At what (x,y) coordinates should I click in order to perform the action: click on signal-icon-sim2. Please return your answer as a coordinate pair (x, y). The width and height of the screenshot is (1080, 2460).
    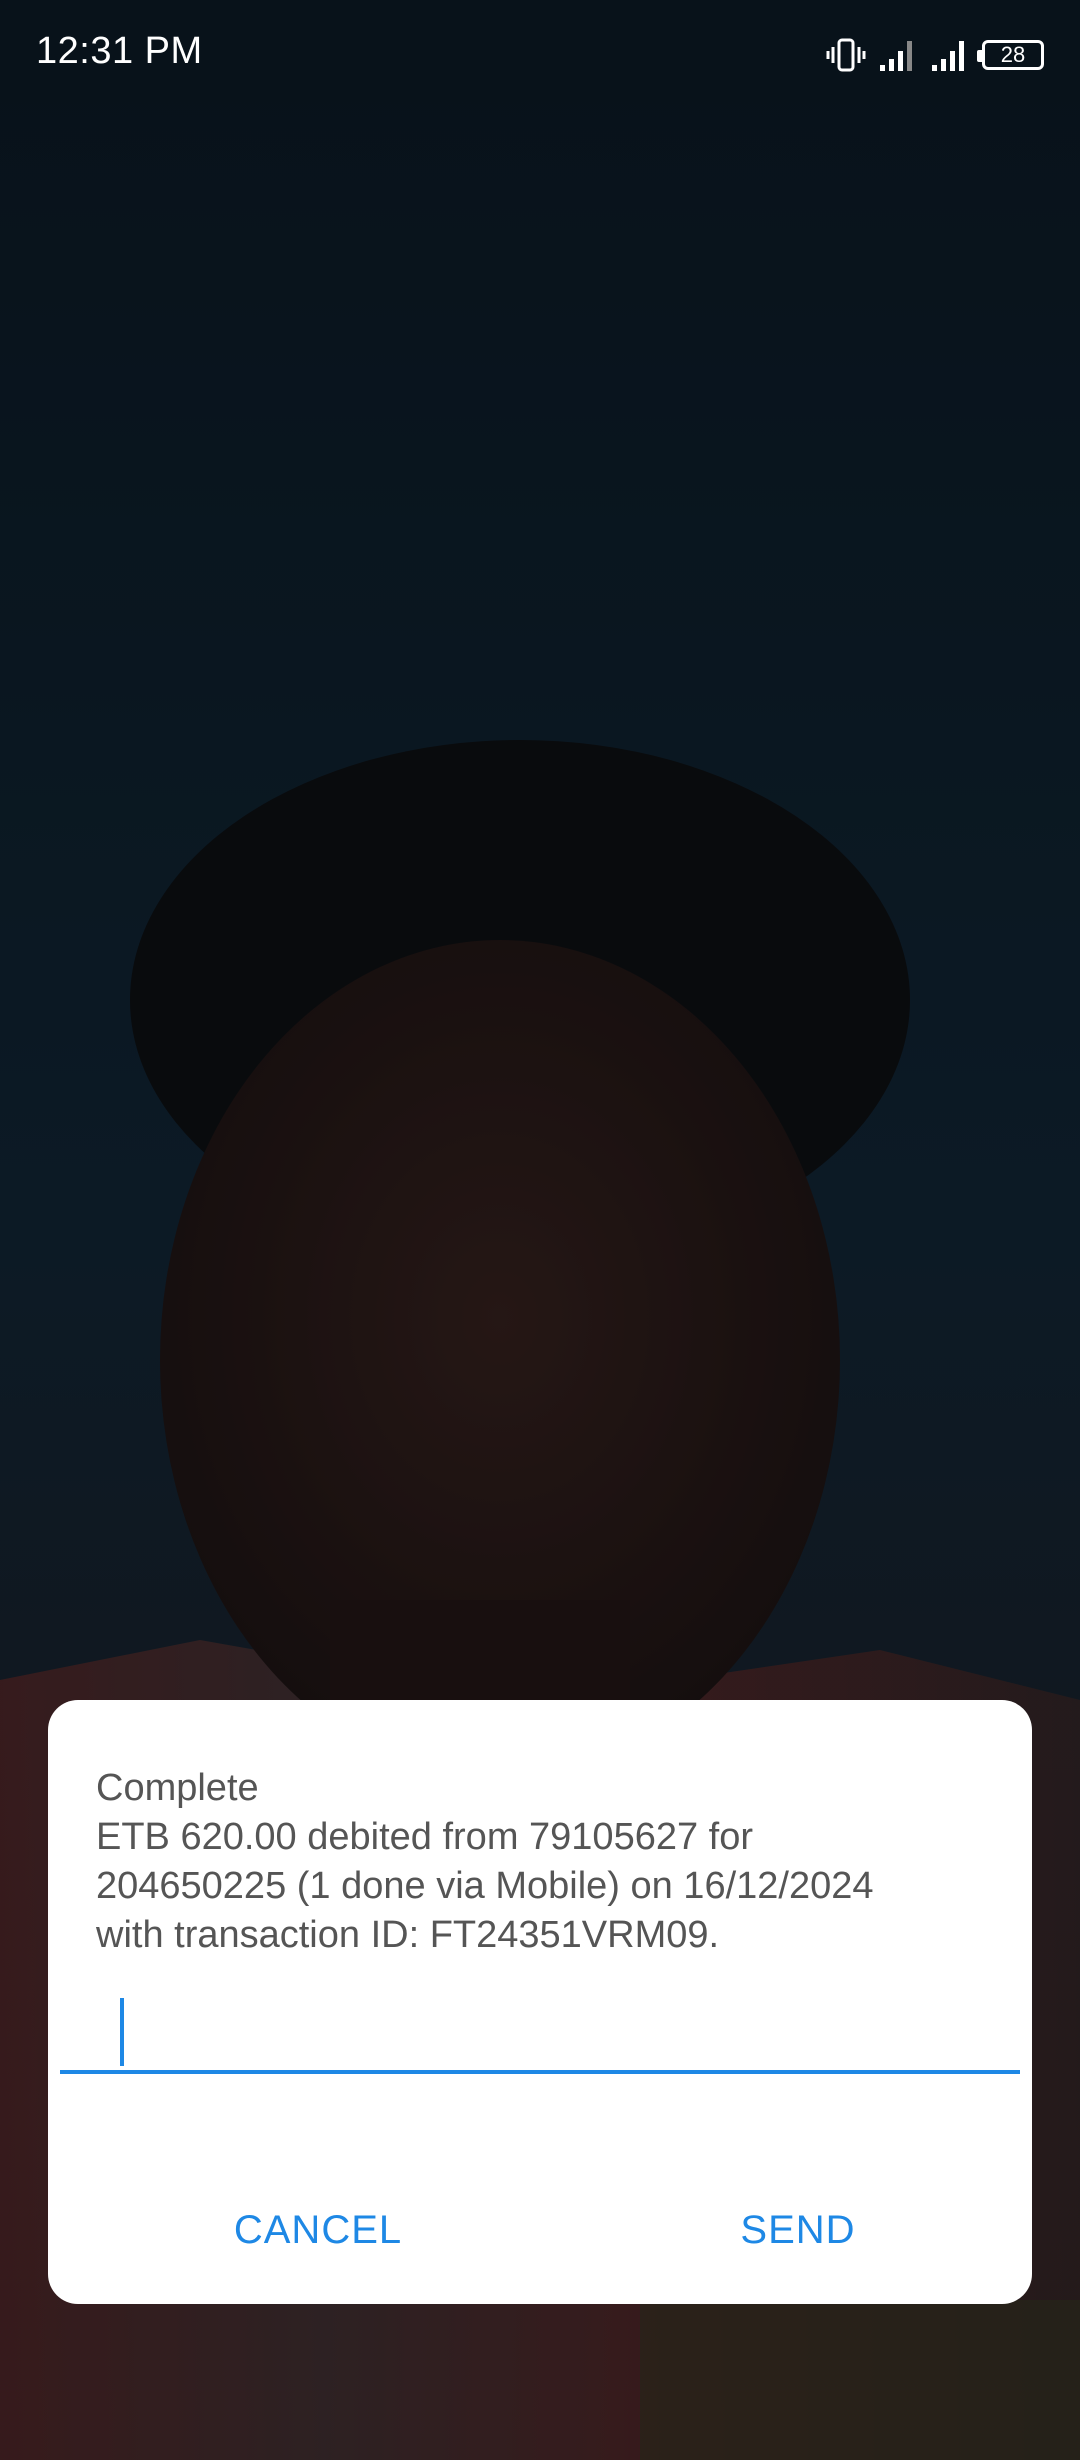
    Looking at the image, I should click on (950, 55).